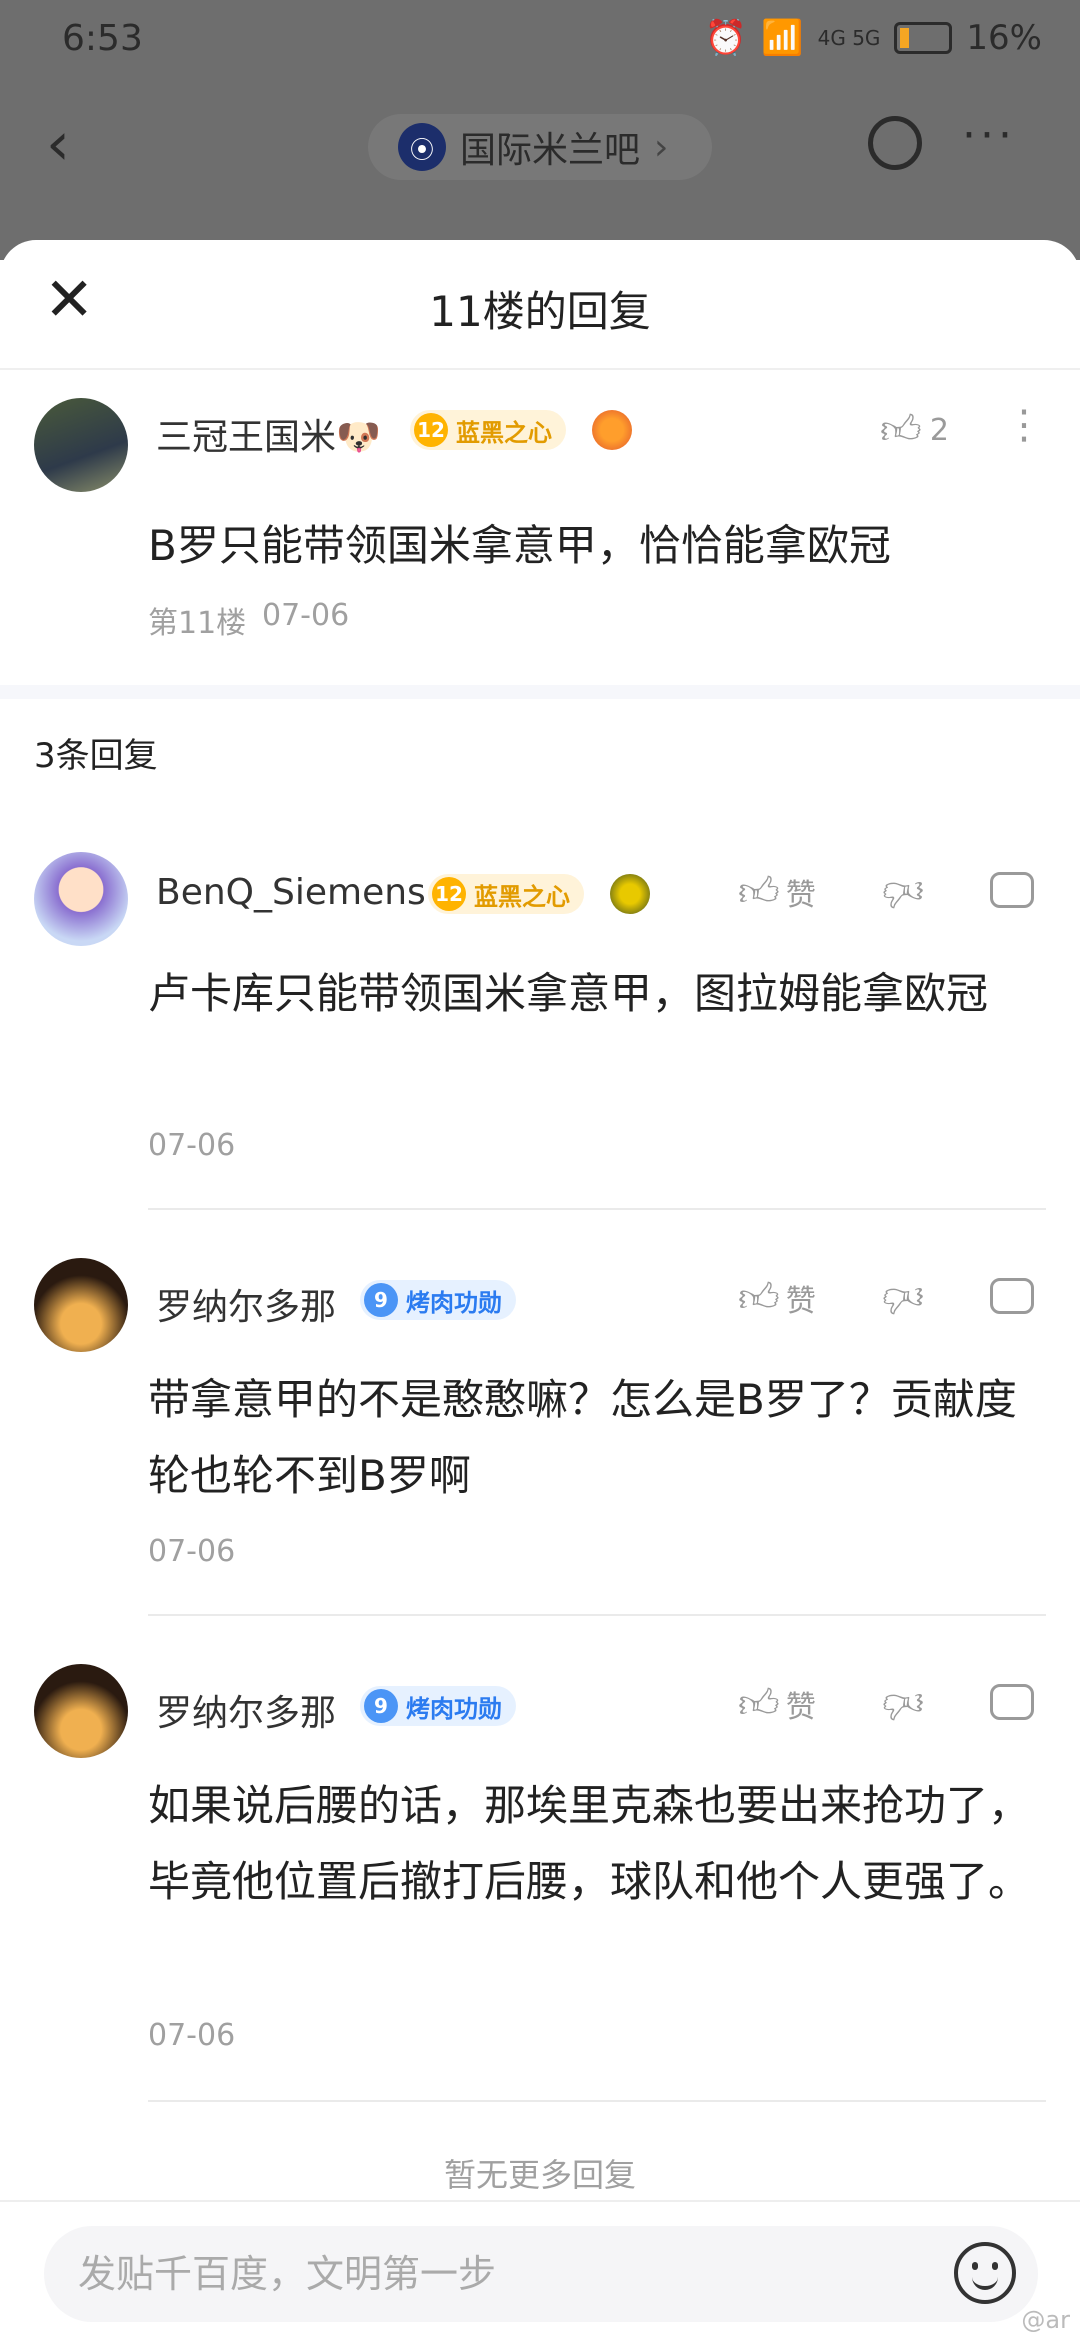  Describe the element at coordinates (306, 615) in the screenshot. I see `post-date: 07-06` at that location.